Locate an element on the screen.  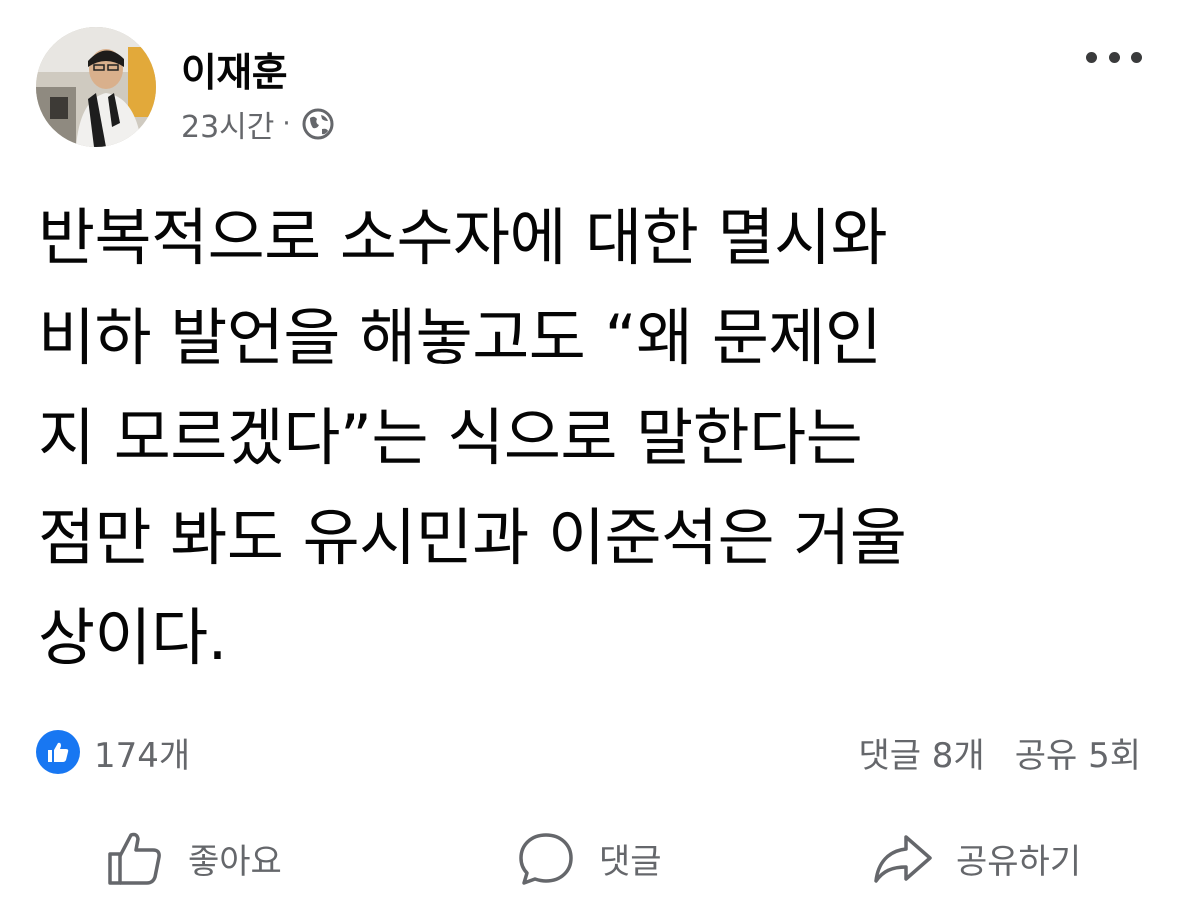
more-options-icon is located at coordinates (1114, 57).